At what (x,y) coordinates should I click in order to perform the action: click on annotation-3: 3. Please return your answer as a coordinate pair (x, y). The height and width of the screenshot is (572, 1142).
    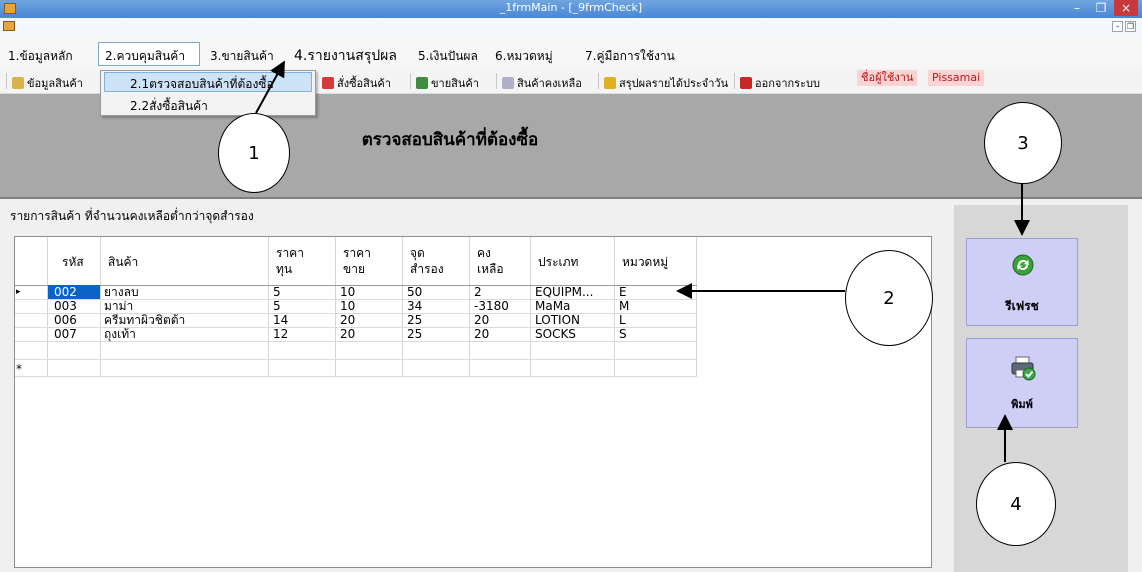
    Looking at the image, I should click on (1023, 143).